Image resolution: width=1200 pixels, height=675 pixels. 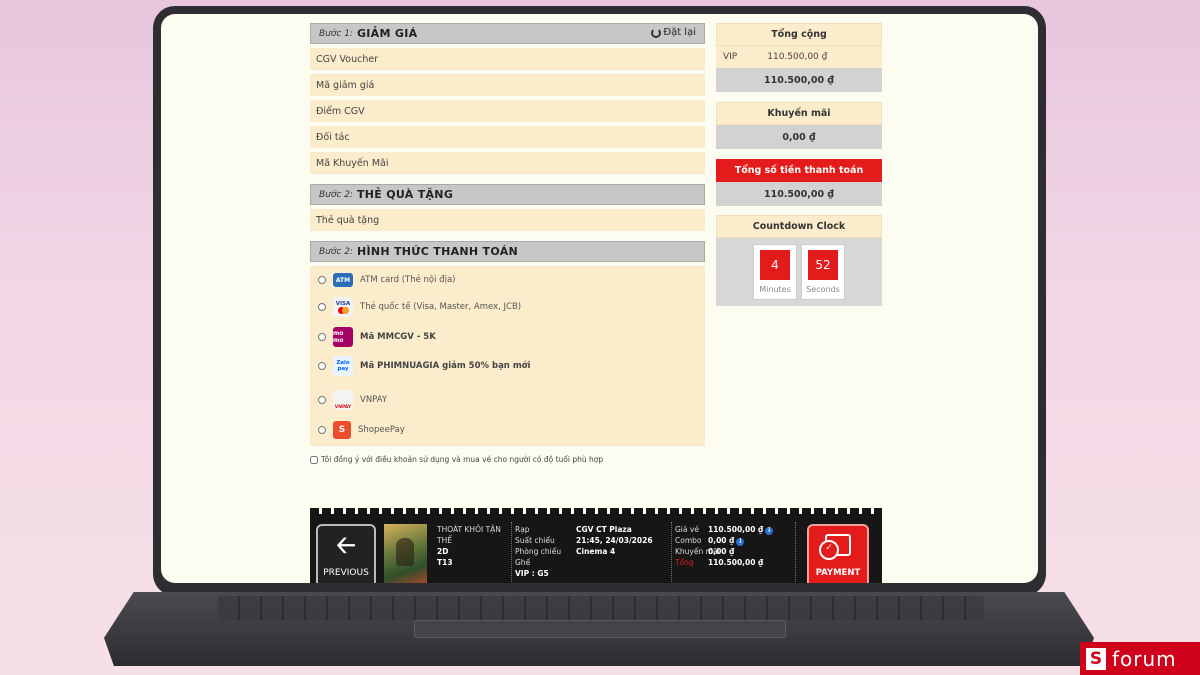 I want to click on sforum-logo-icon: S, so click(x=1096, y=658).